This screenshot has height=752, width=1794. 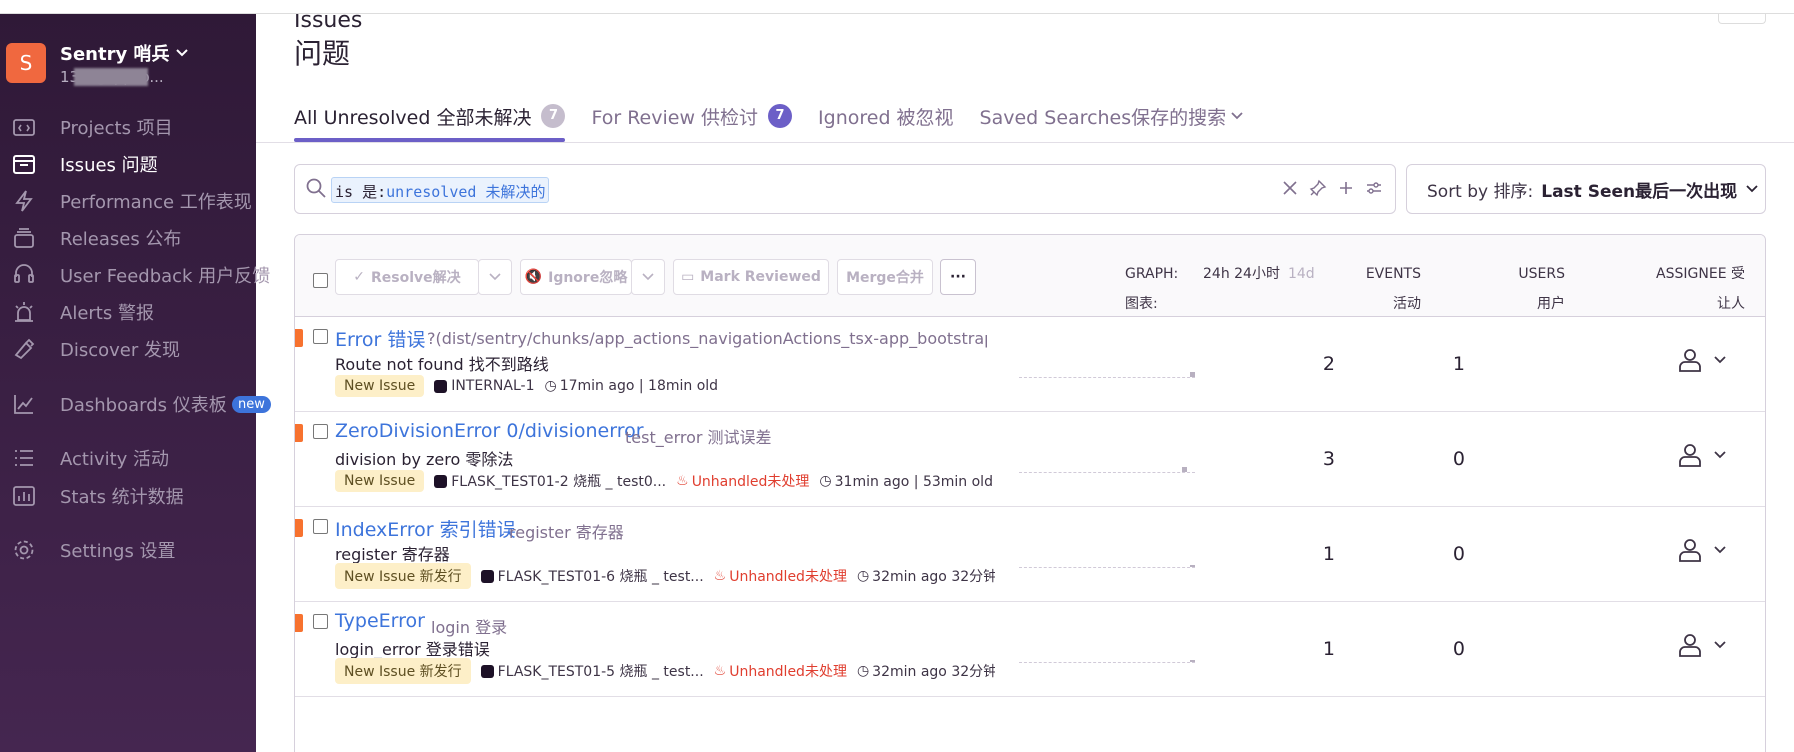 What do you see at coordinates (440, 190) in the screenshot?
I see `search-token: is 是:unresolved 未解决的` at bounding box center [440, 190].